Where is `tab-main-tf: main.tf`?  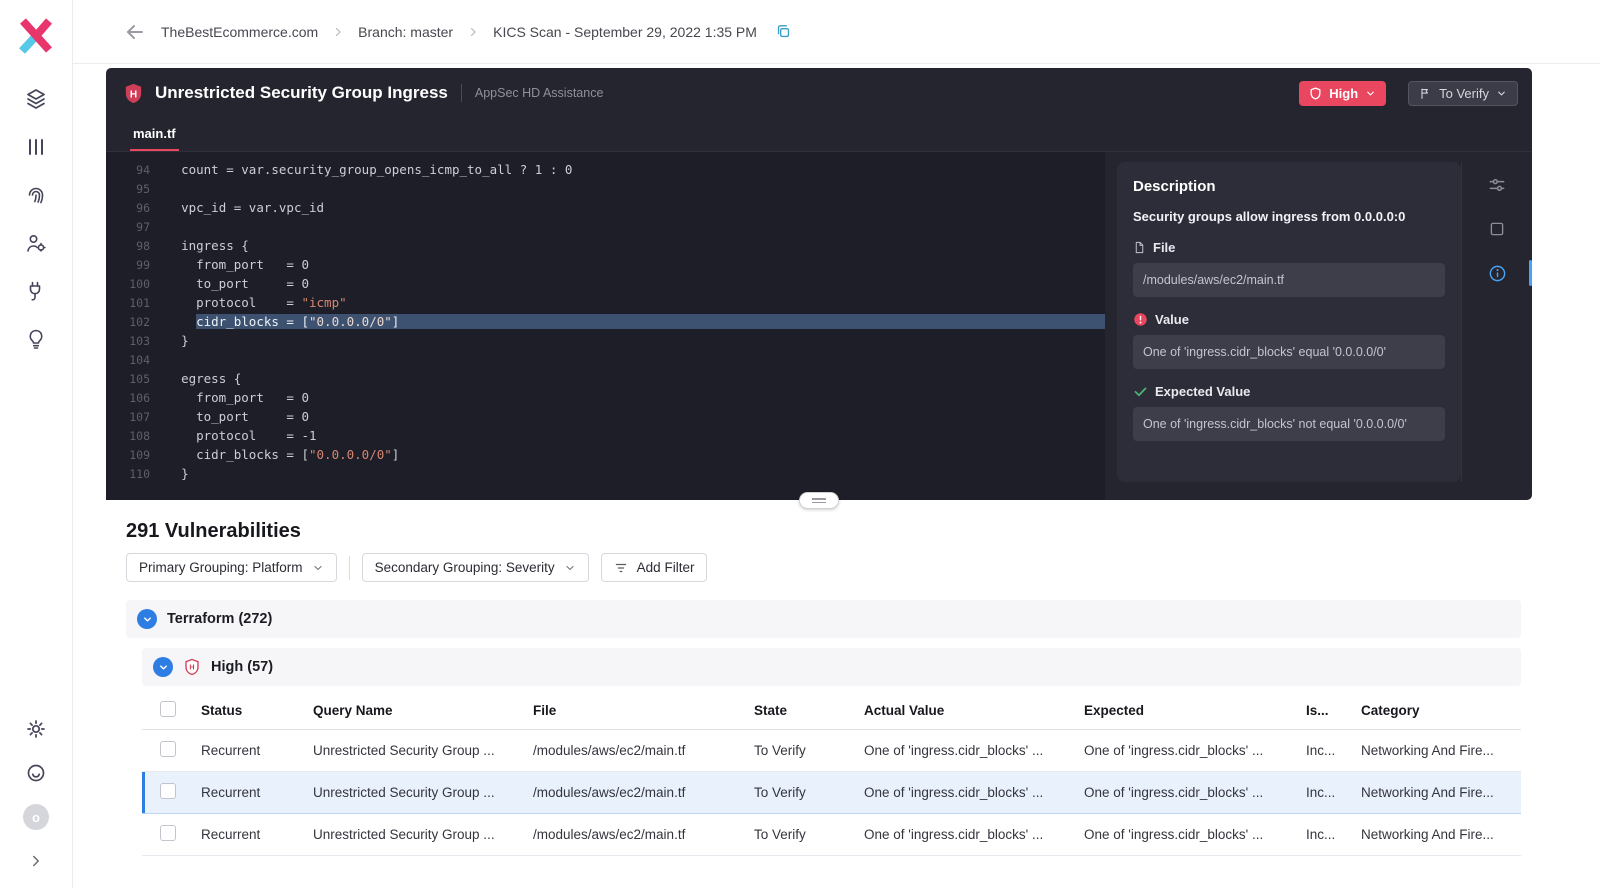 tab-main-tf: main.tf is located at coordinates (154, 138).